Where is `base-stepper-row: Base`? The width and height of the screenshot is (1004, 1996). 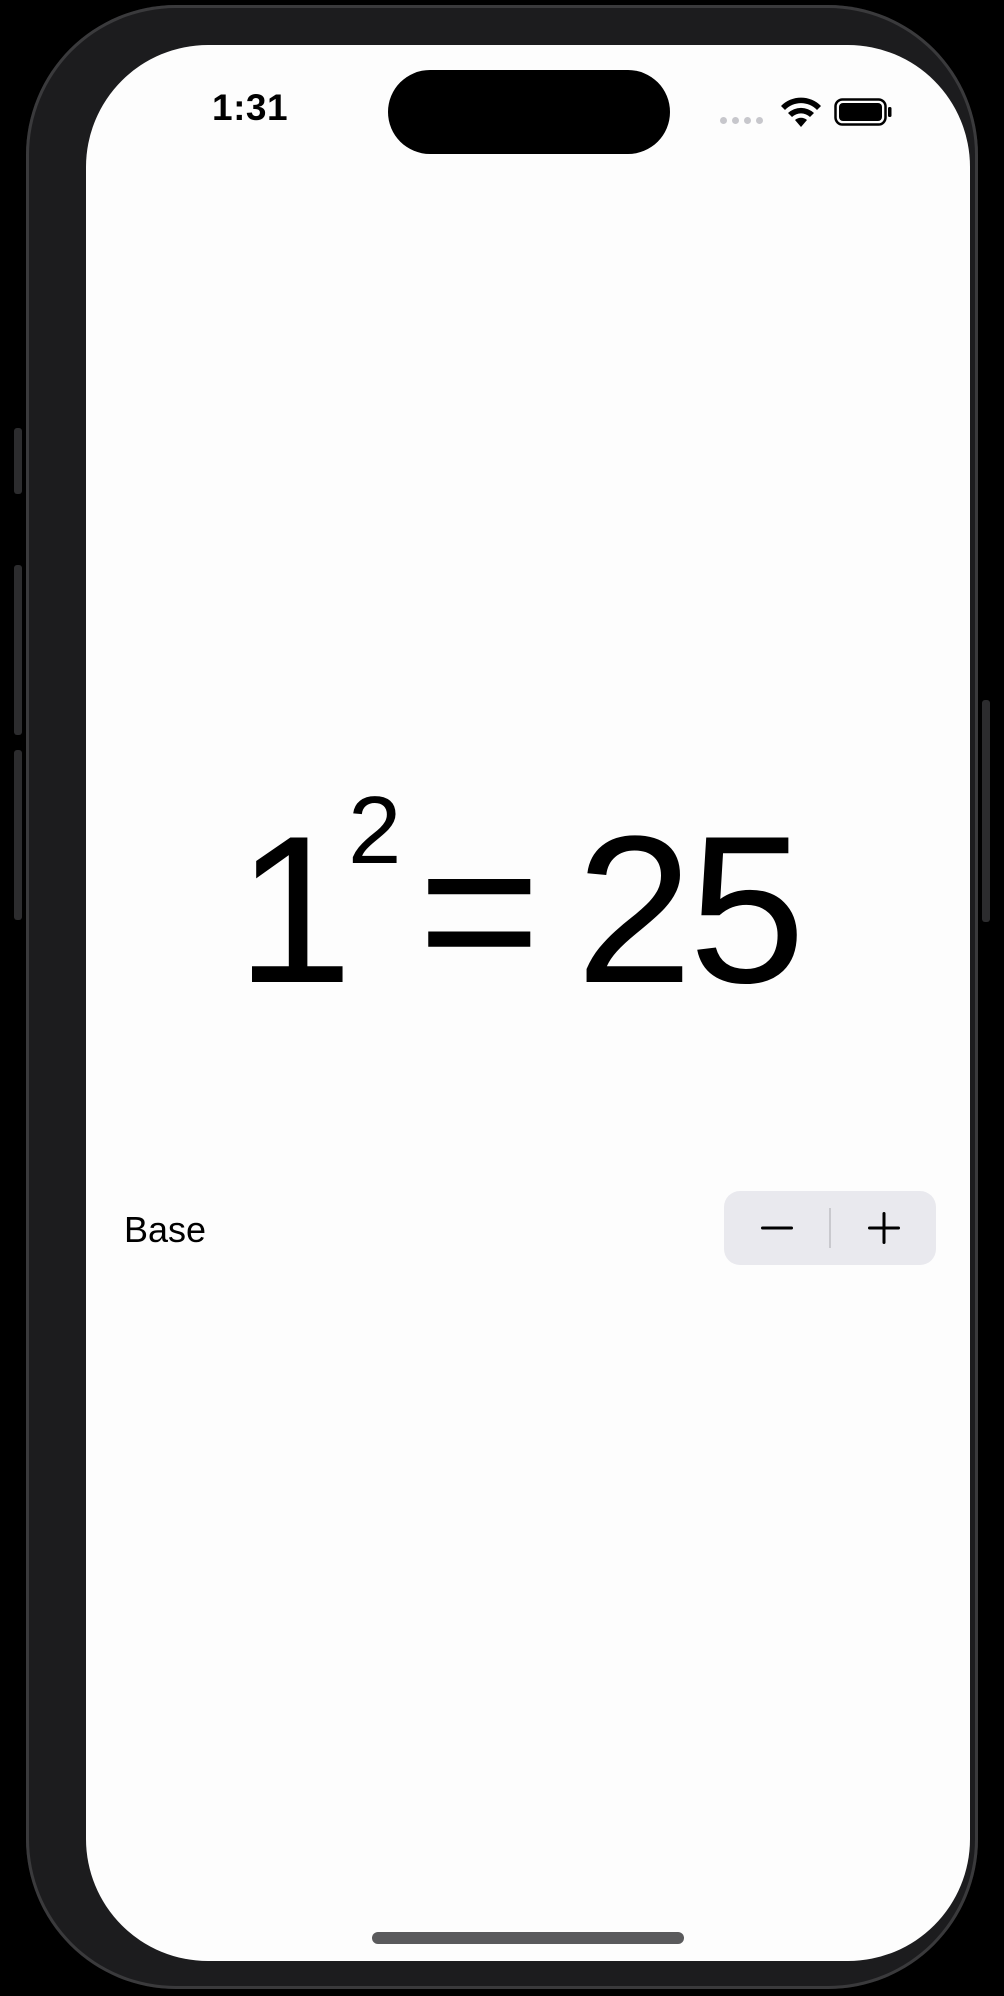
base-stepper-row: Base is located at coordinates (528, 1229).